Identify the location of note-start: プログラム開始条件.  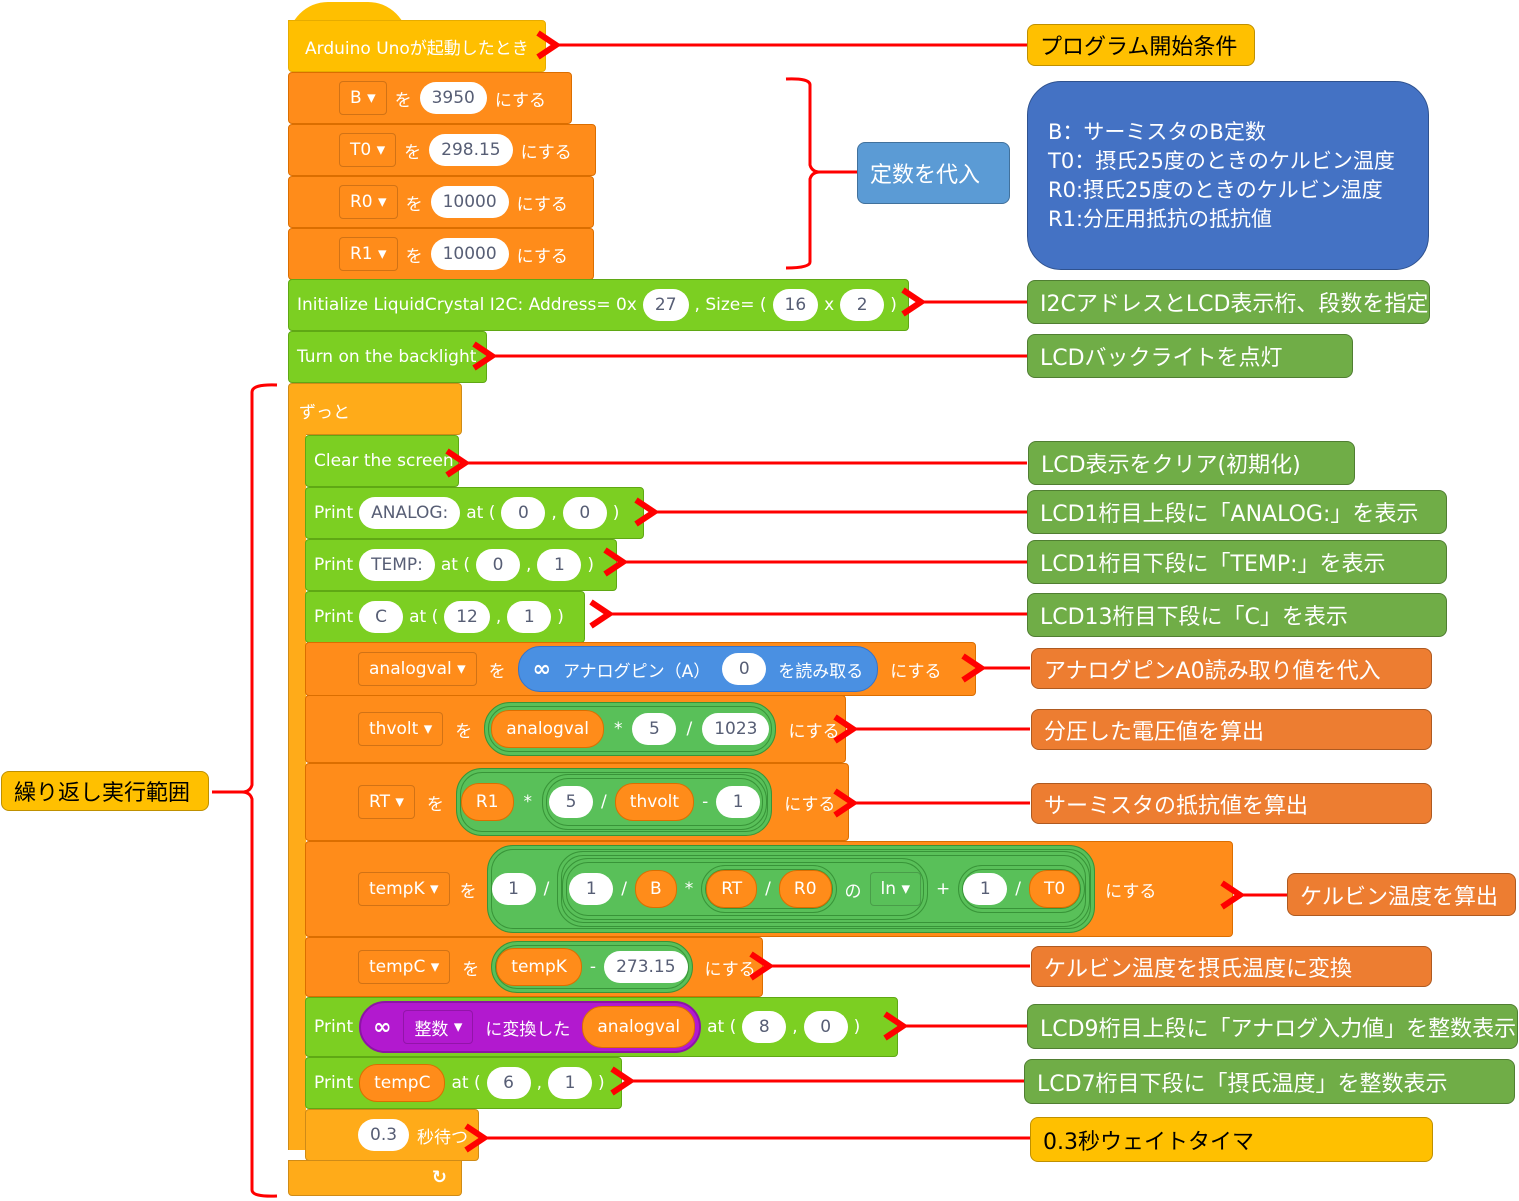
(1141, 45).